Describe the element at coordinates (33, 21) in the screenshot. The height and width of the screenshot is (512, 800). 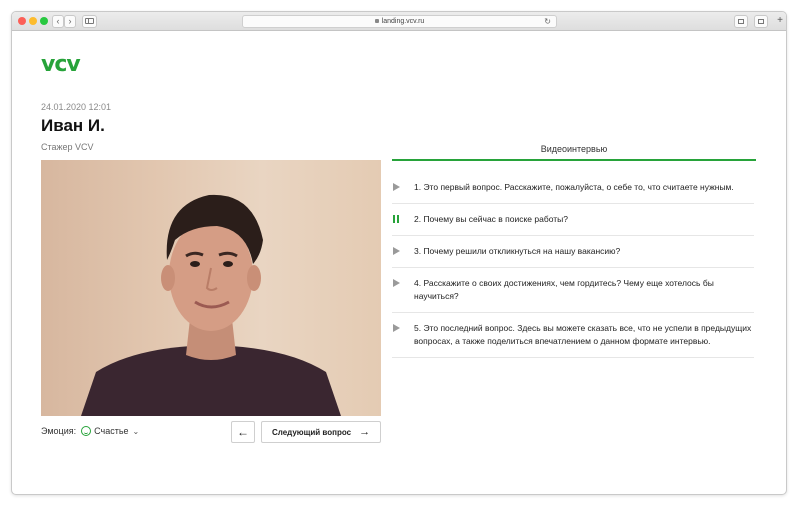
I see `minimize-window-button` at that location.